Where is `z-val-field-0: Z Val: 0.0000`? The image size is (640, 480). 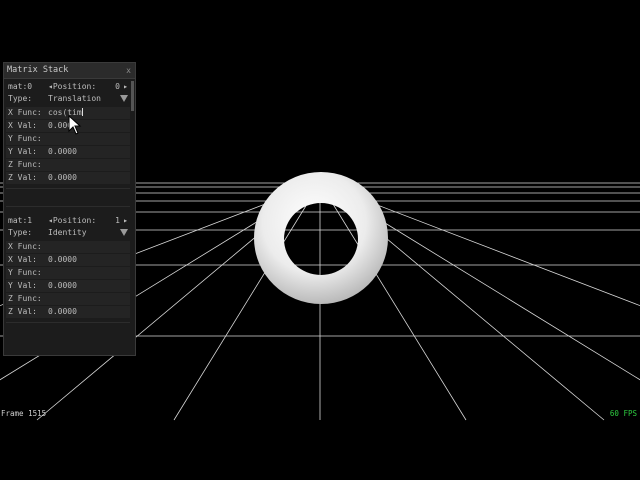
z-val-field-0: Z Val: 0.0000 is located at coordinates (68, 178).